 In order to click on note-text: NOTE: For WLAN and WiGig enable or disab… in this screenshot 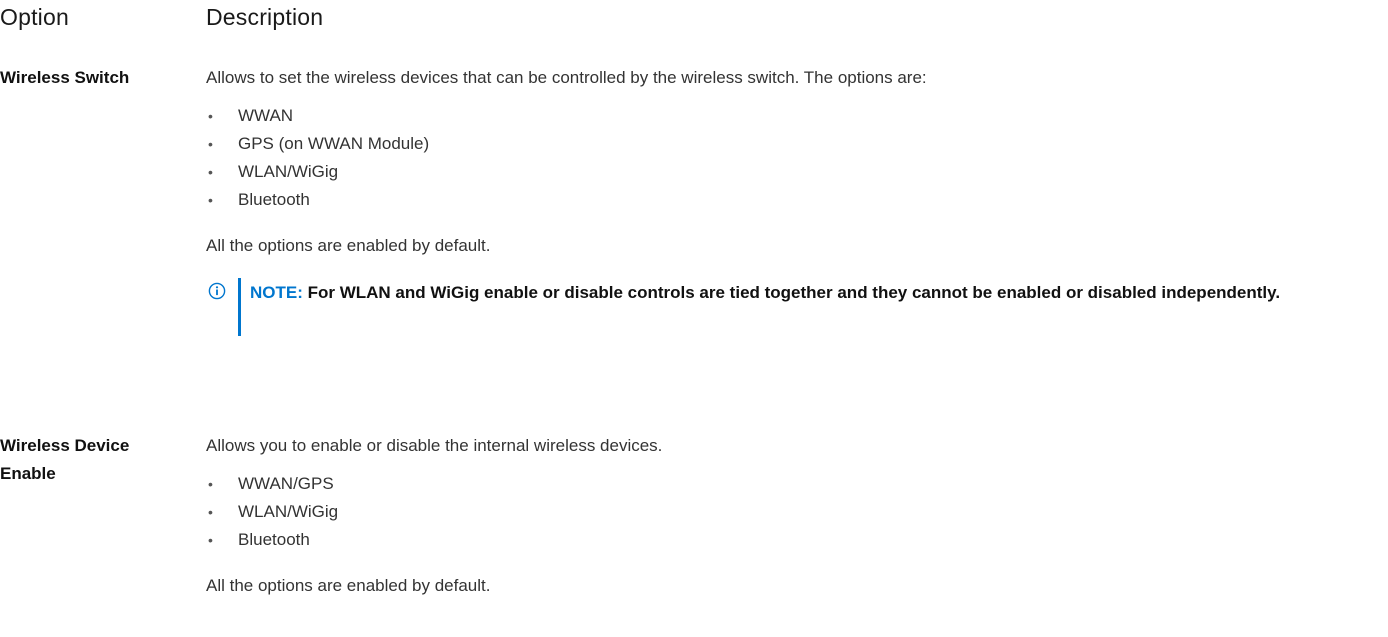, I will do `click(815, 292)`.